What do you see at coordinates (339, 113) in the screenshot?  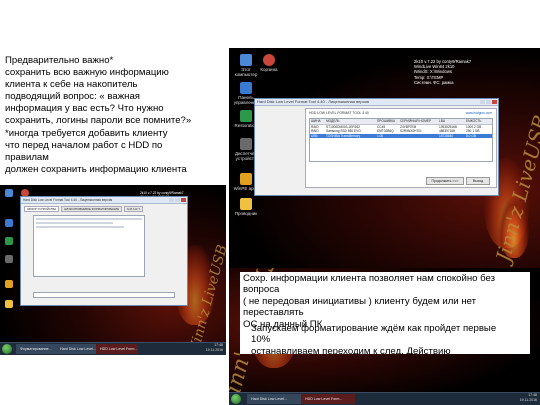 I see `inner-title: HDD LOW LEVEL FORMAT TOOL 4.40` at bounding box center [339, 113].